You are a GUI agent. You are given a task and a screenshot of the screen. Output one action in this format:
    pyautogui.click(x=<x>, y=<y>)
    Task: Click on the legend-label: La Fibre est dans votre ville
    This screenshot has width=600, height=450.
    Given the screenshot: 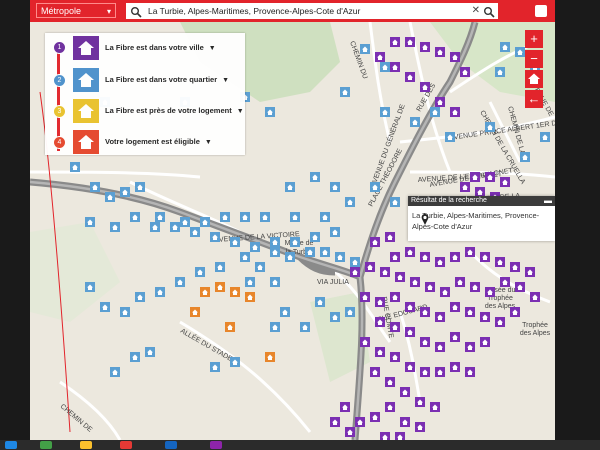 What is the action you would take?
    pyautogui.click(x=154, y=47)
    